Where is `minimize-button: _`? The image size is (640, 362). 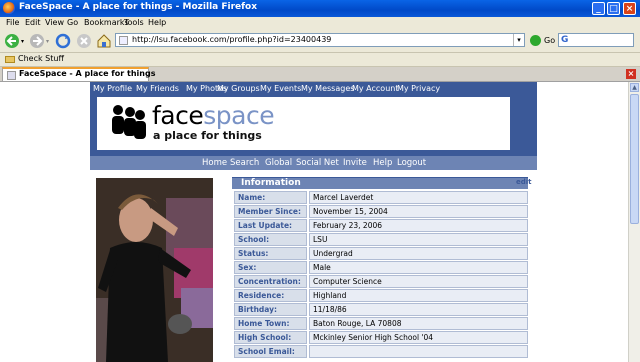
minimize-button: _ is located at coordinates (598, 8).